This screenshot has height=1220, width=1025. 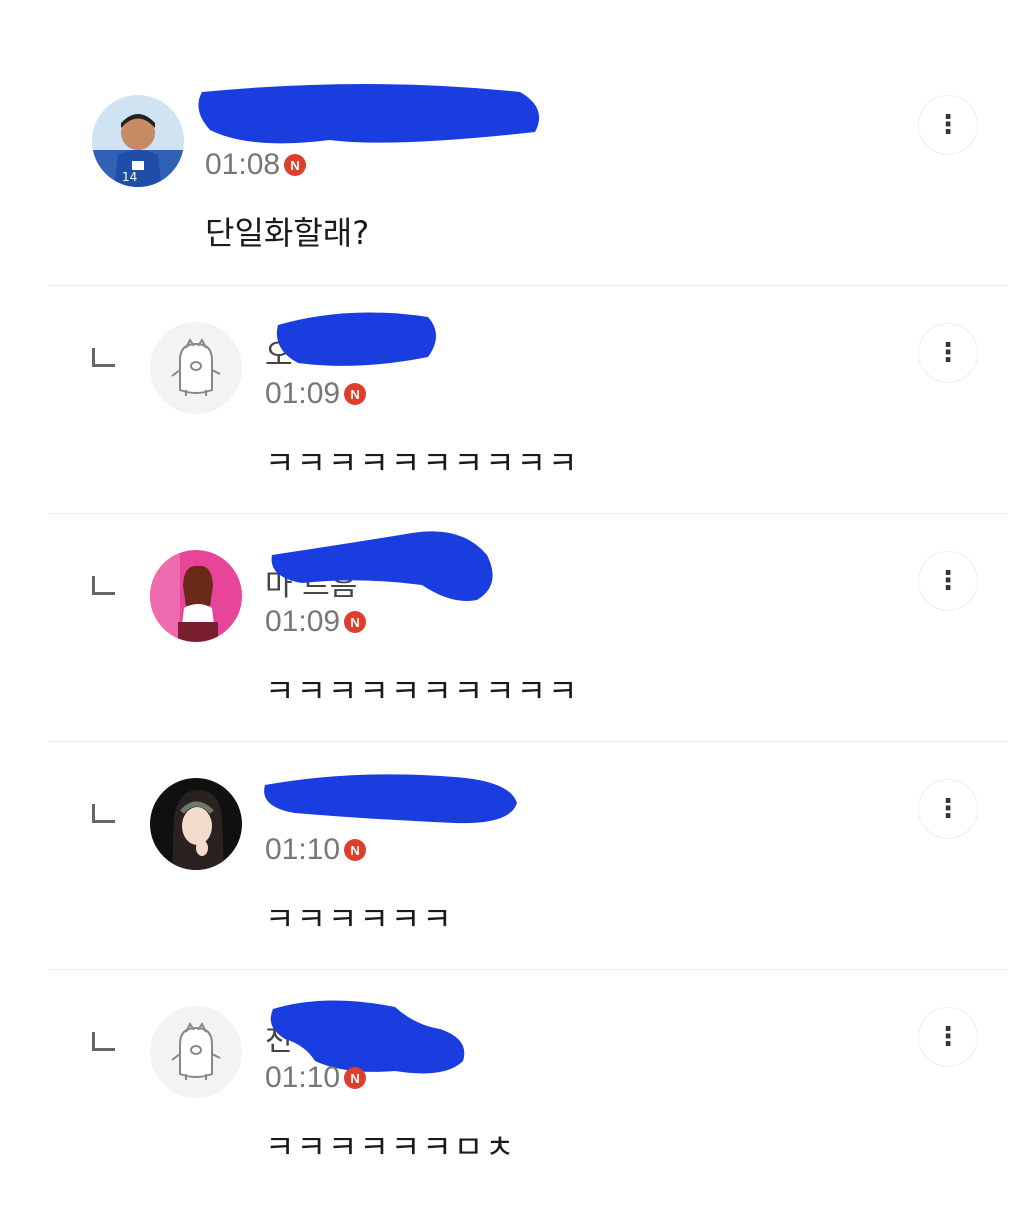 I want to click on comment-text: 단일화할래?, so click(x=287, y=233).